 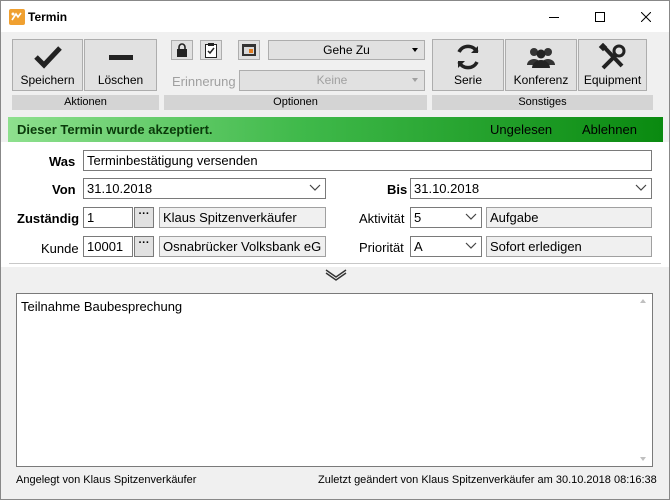 I want to click on start-date-value: 31.10.2018, so click(x=120, y=188).